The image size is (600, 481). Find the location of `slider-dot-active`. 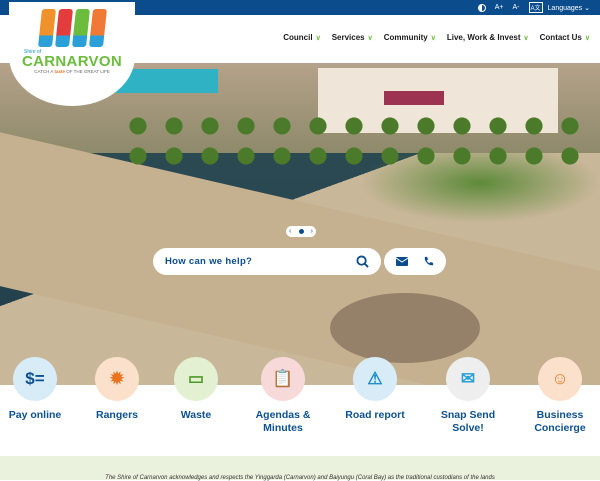

slider-dot-active is located at coordinates (301, 231).